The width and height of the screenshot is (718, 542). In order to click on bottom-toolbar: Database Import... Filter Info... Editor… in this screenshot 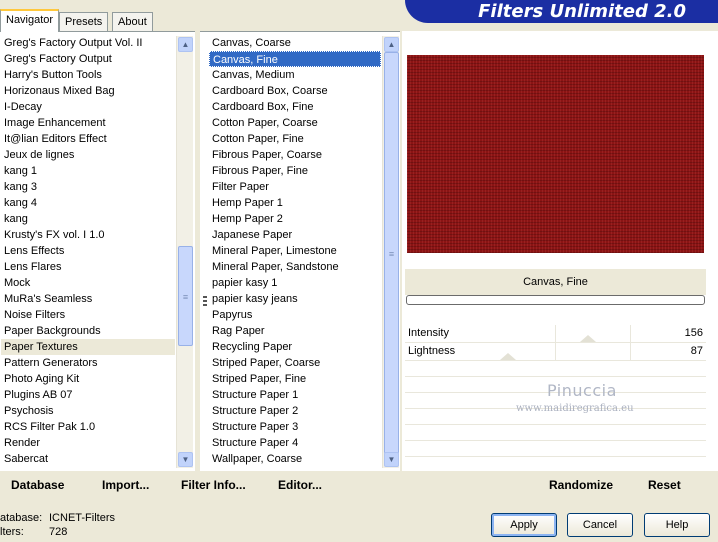, I will do `click(359, 483)`.